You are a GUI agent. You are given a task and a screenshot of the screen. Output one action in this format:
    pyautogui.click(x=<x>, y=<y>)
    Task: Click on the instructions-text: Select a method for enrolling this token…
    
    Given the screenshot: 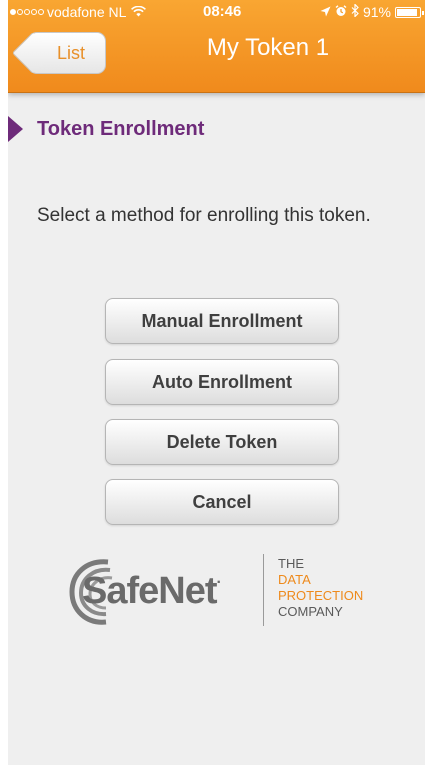 What is the action you would take?
    pyautogui.click(x=204, y=215)
    